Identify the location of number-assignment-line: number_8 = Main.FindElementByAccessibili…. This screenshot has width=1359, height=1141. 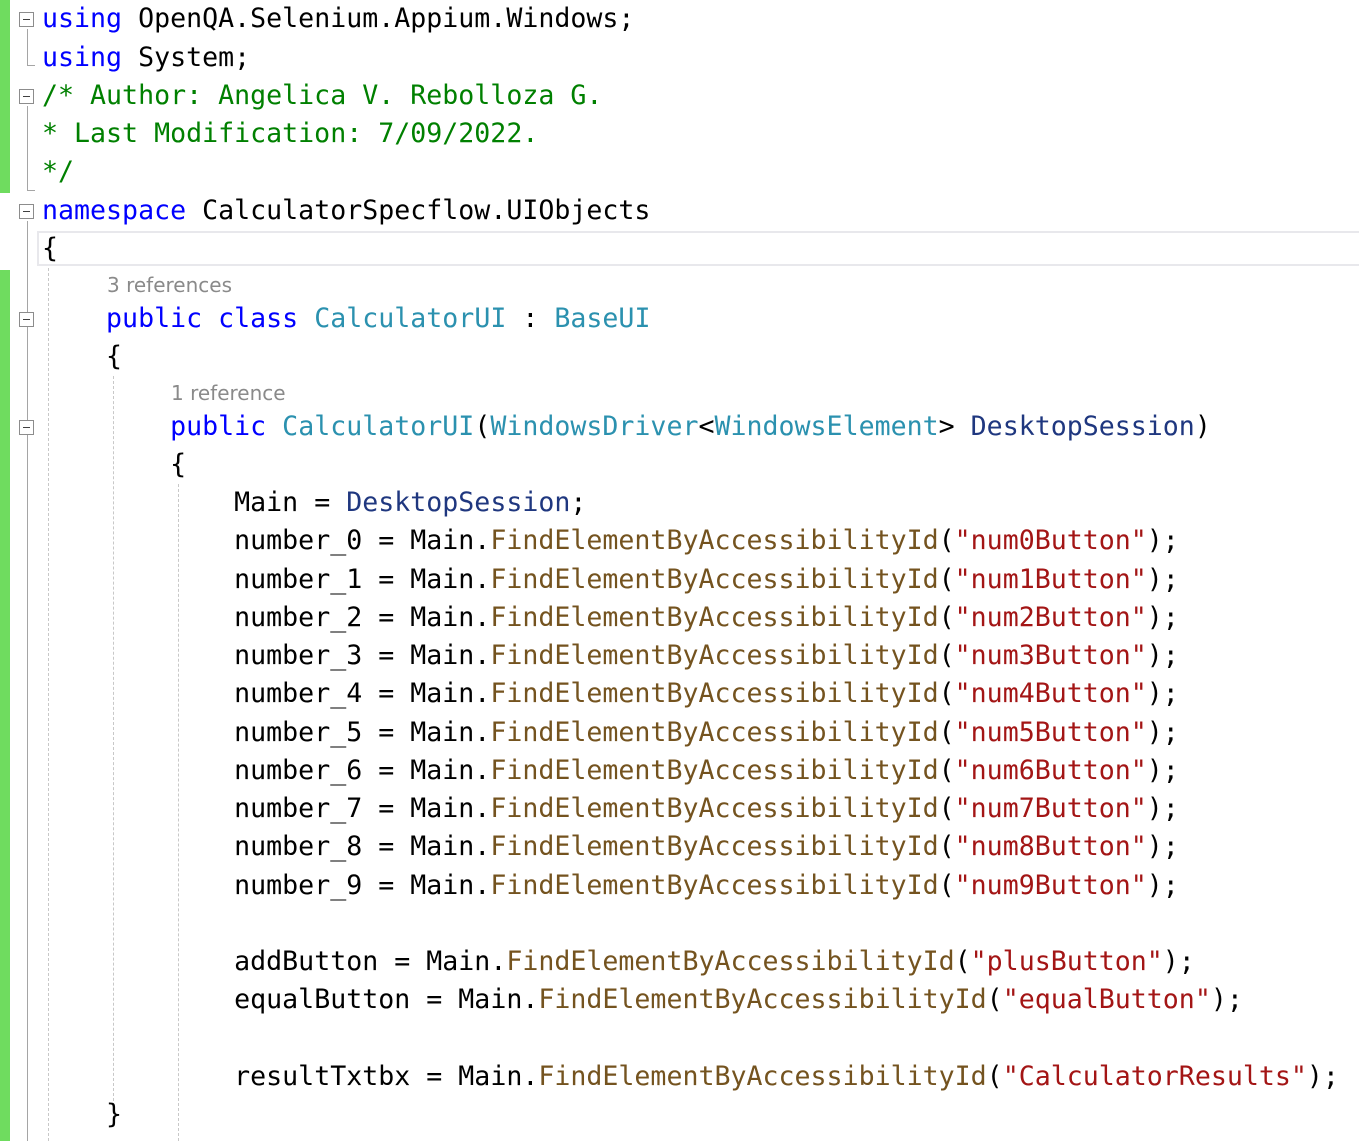
(610, 847).